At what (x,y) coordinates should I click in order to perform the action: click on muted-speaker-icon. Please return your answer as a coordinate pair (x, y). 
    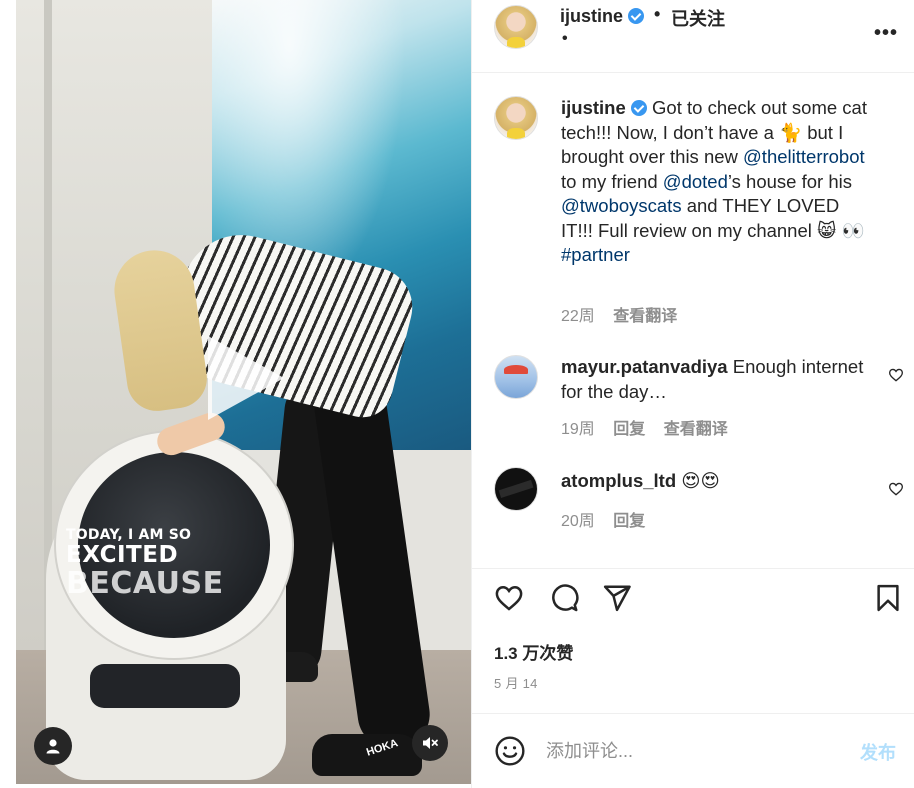
    Looking at the image, I should click on (430, 743).